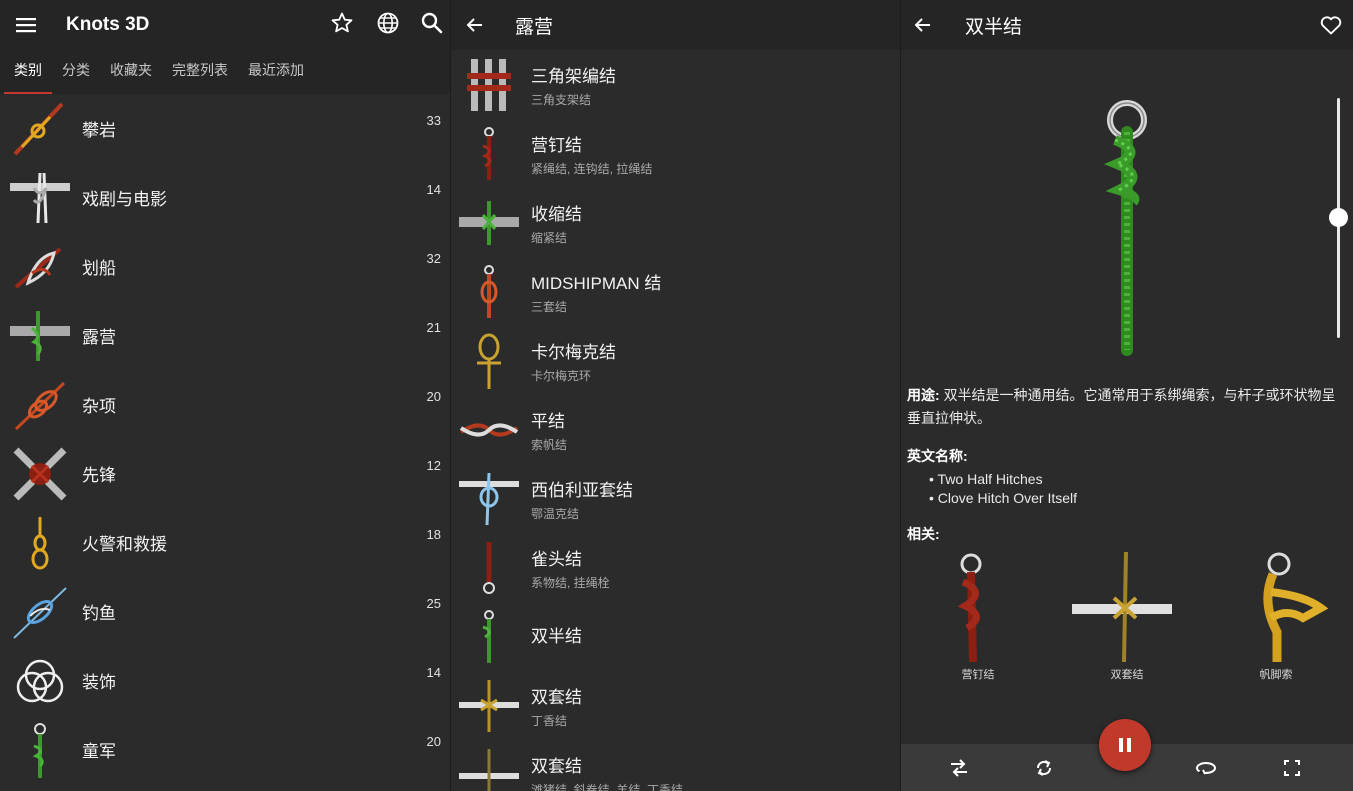 This screenshot has height=791, width=1353. I want to click on category-label: 钓鱼, so click(99, 613).